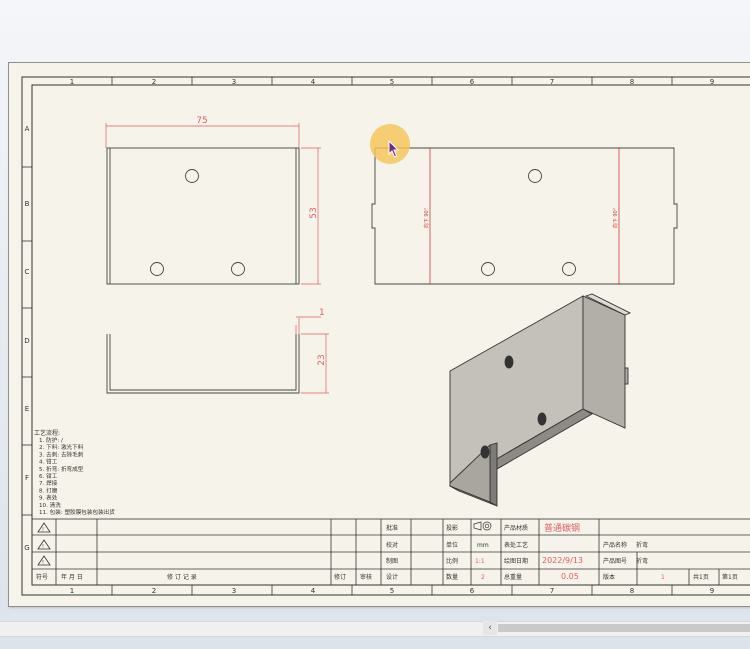 The height and width of the screenshot is (649, 750). I want to click on top-view, so click(203, 216).